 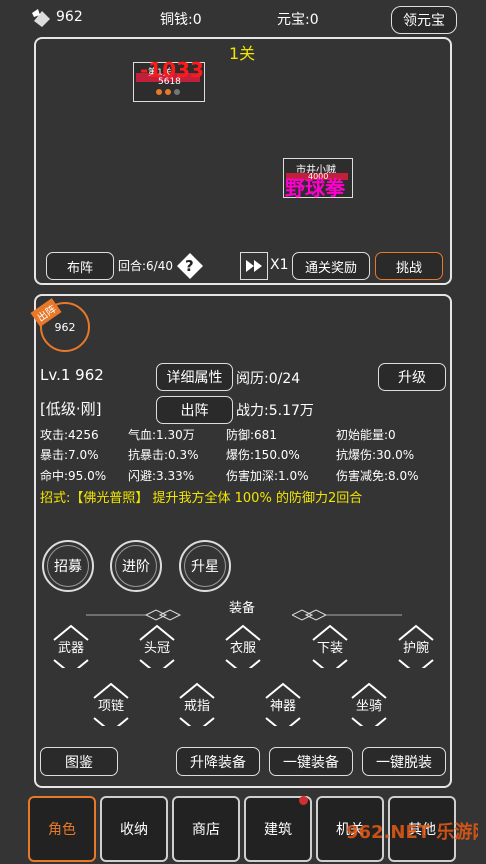 What do you see at coordinates (311, 761) in the screenshot?
I see `equip-all-button: 一键装备` at bounding box center [311, 761].